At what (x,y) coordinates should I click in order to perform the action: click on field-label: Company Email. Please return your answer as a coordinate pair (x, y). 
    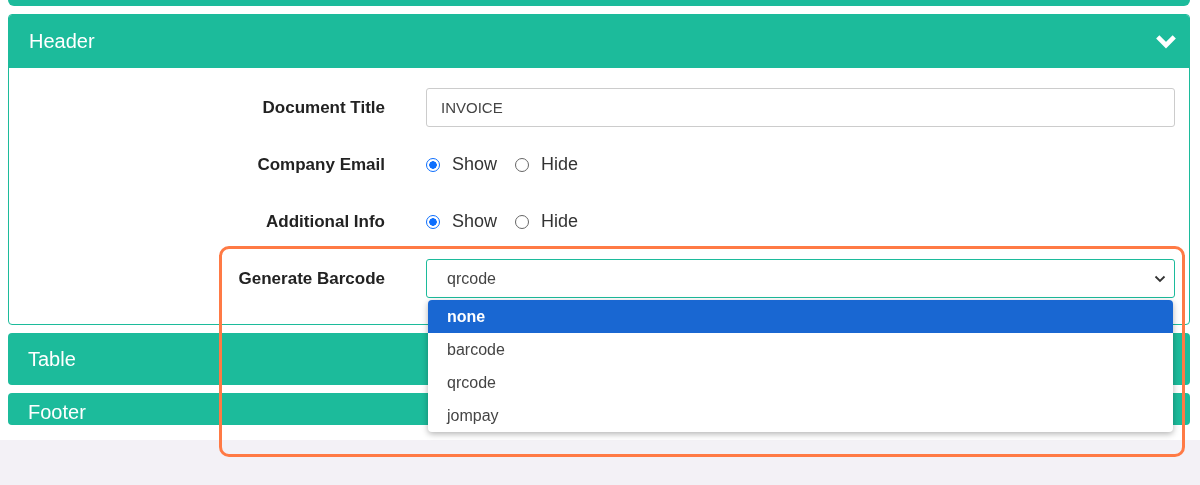
    Looking at the image, I should click on (321, 164).